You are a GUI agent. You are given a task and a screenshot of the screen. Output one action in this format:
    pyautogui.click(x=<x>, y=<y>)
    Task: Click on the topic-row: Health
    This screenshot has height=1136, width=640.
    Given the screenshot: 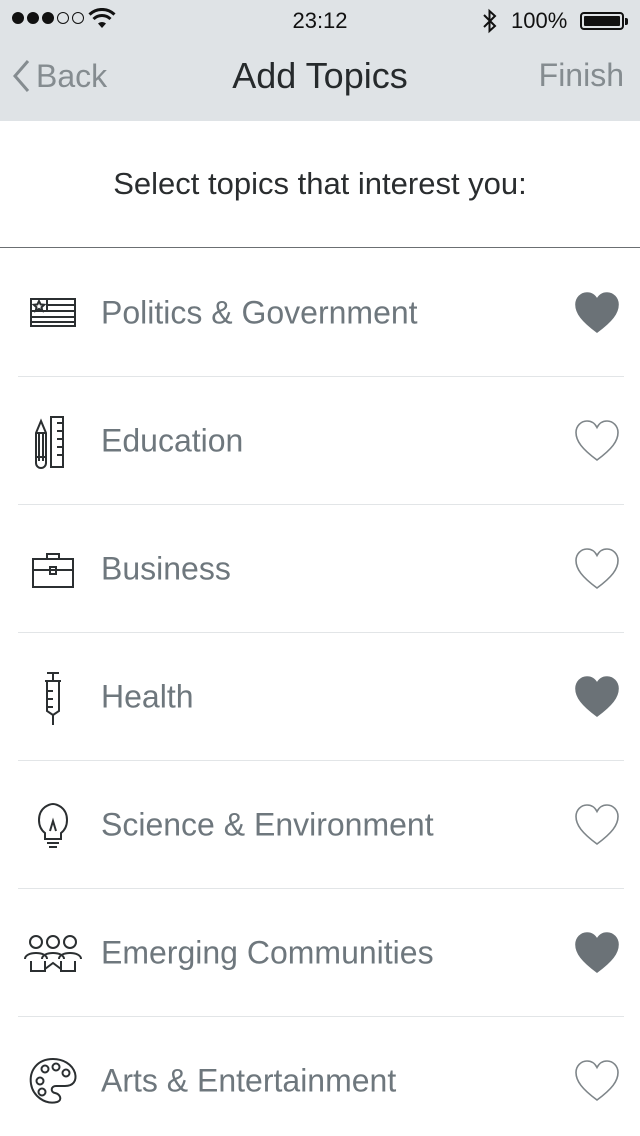 What is the action you would take?
    pyautogui.click(x=320, y=697)
    